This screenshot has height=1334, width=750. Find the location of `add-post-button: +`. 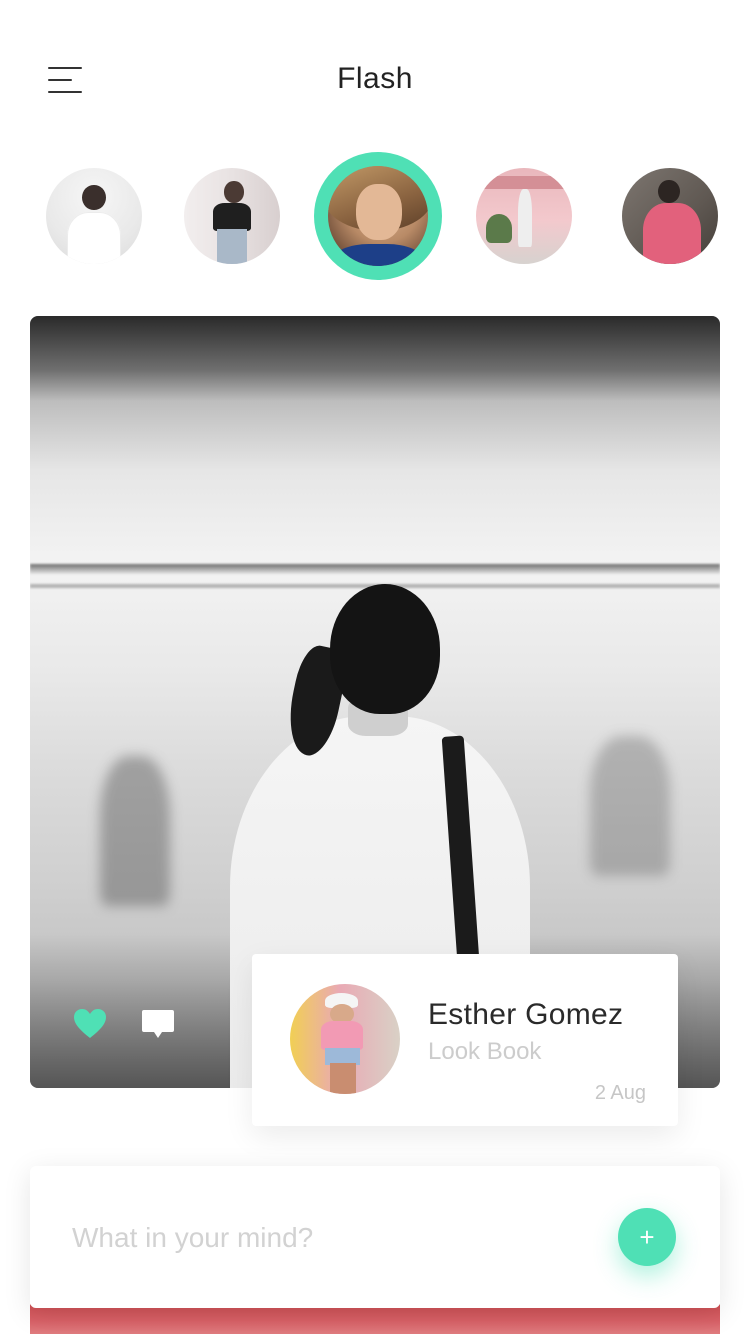

add-post-button: + is located at coordinates (647, 1237).